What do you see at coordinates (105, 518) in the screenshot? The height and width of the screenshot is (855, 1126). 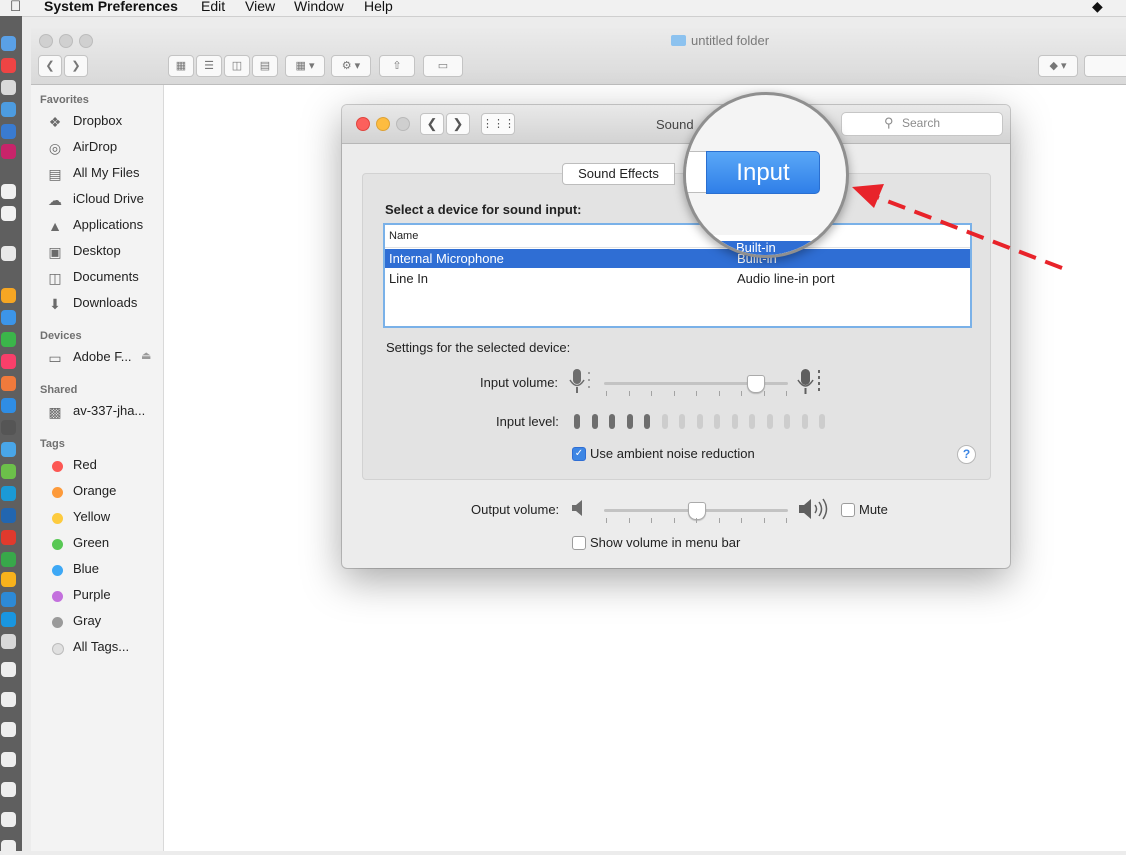 I see `sidebar-item-tag-yellow: Yellow` at bounding box center [105, 518].